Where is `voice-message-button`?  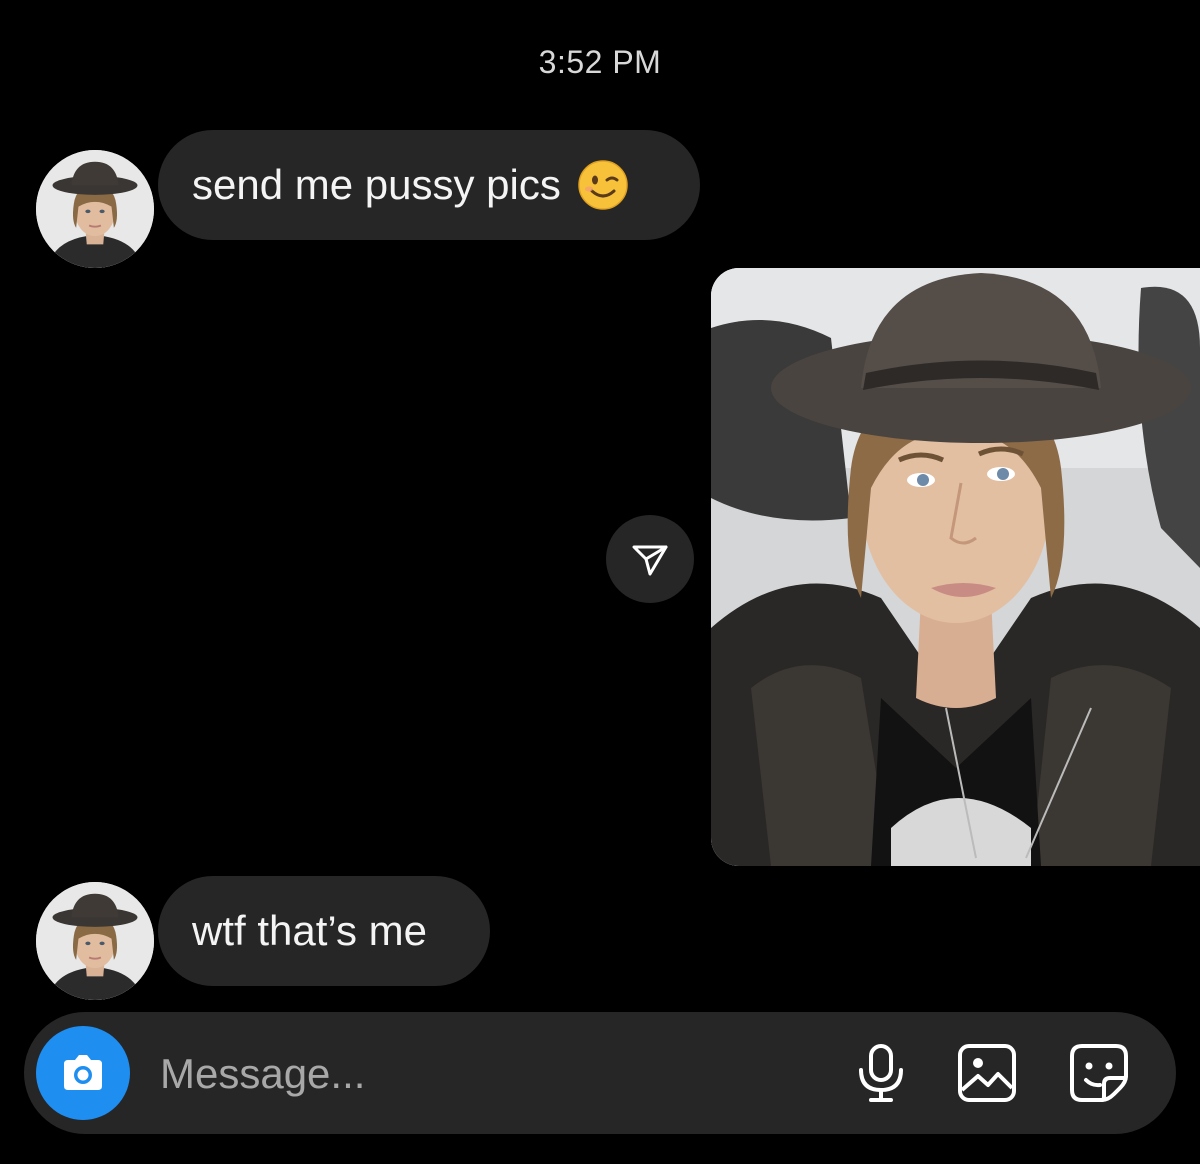 voice-message-button is located at coordinates (881, 1073).